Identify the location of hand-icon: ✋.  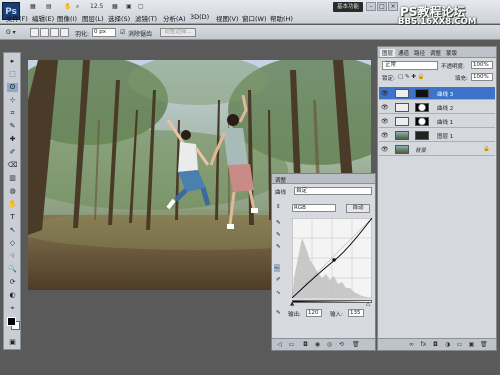
(67, 6).